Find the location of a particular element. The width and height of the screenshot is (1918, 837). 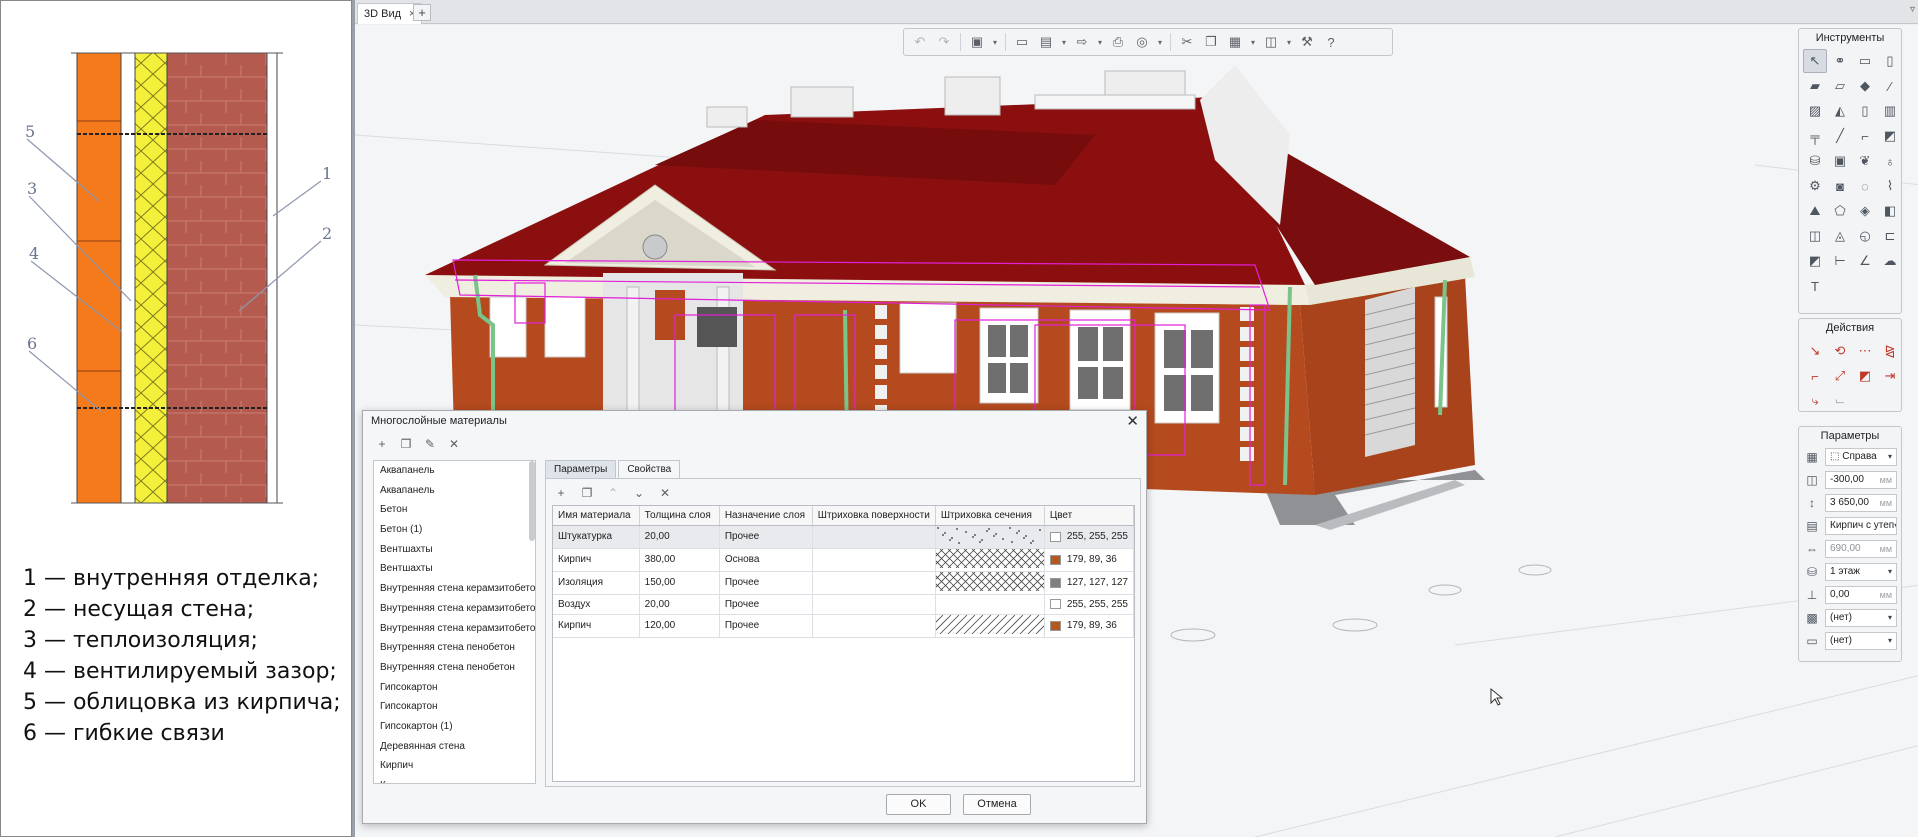

param-elevation-input: 0,00 мм is located at coordinates (1861, 594).